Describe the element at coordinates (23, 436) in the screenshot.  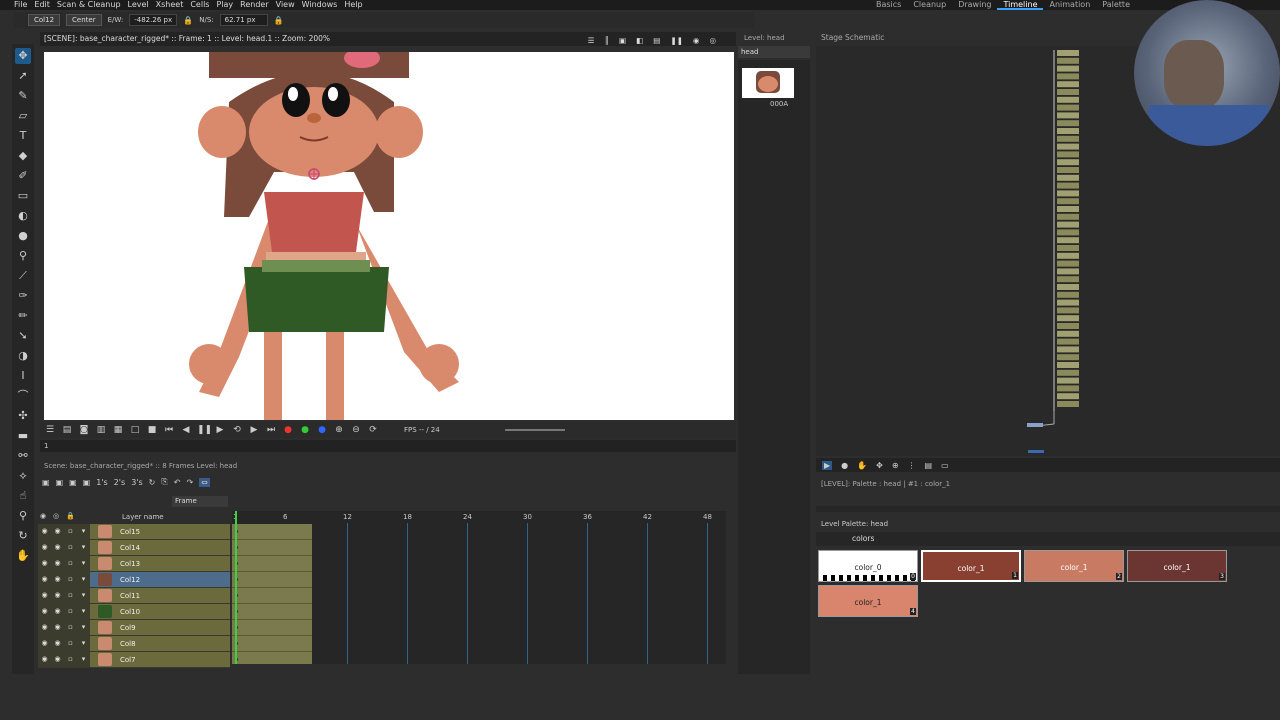
I see `tracker-icon: ▬` at that location.